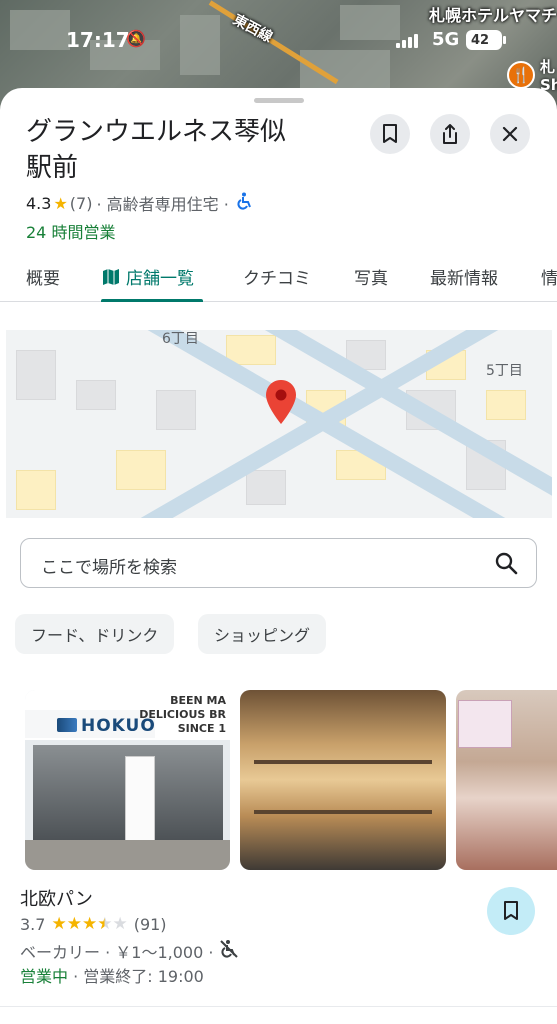  I want to click on tab-reviews: クチコミ, so click(277, 276).